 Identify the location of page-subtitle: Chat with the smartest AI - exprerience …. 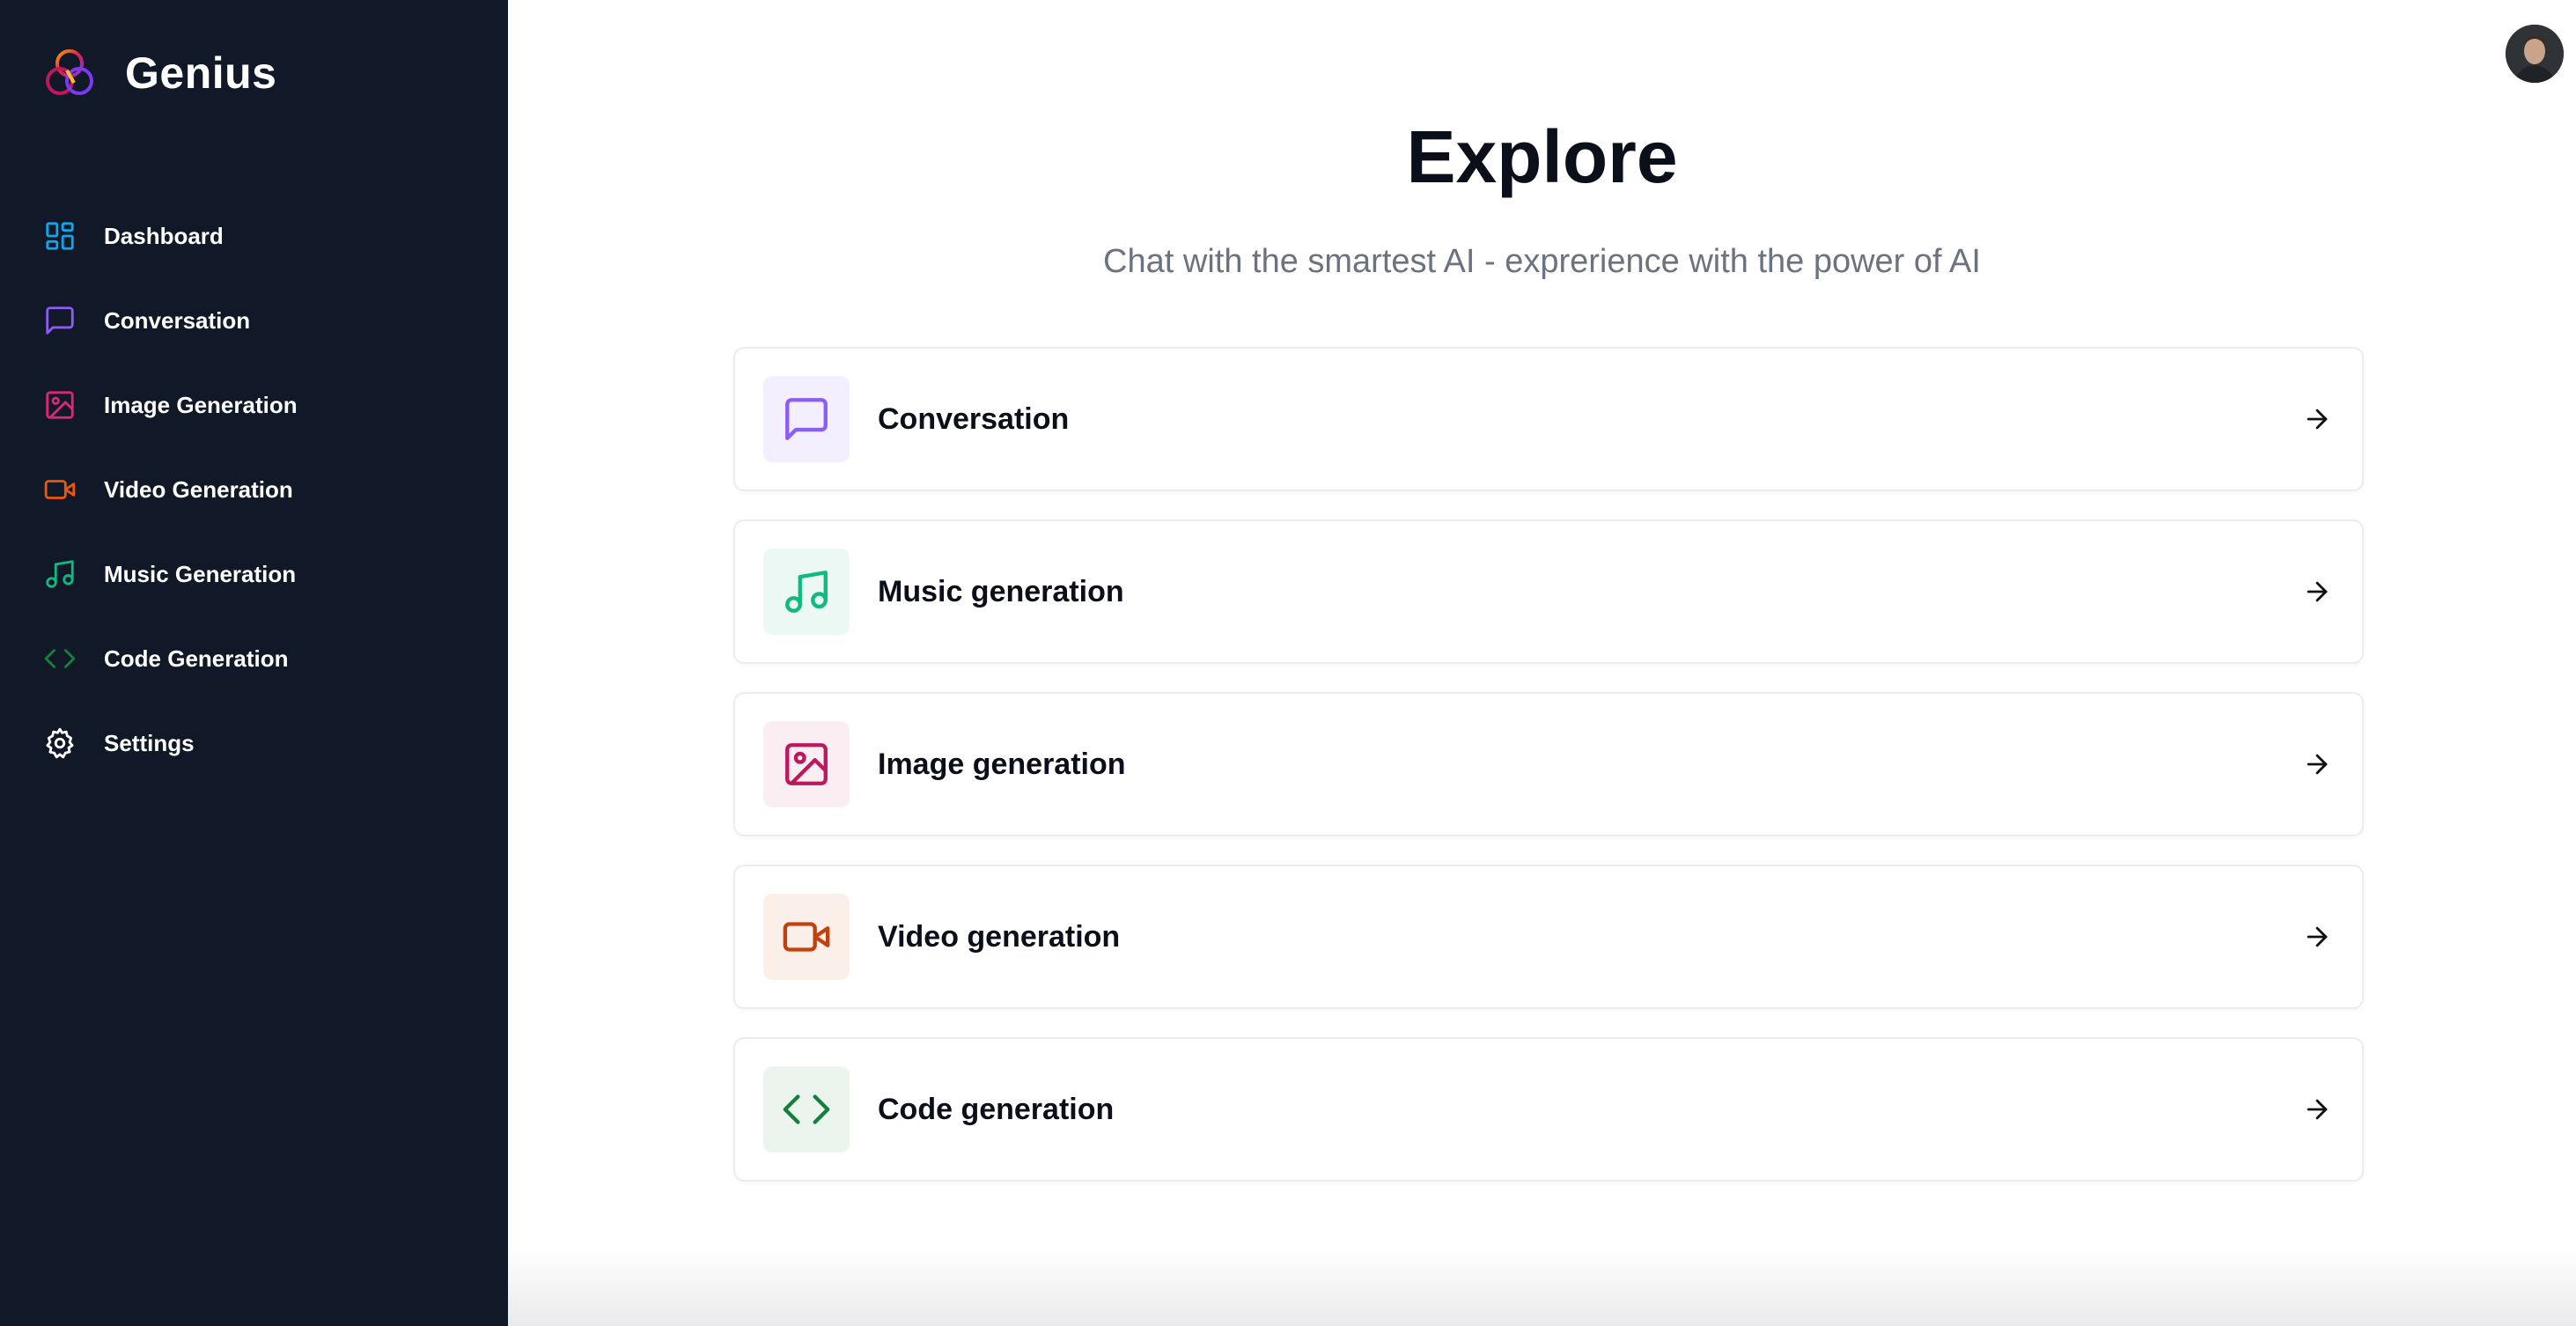
(1542, 261).